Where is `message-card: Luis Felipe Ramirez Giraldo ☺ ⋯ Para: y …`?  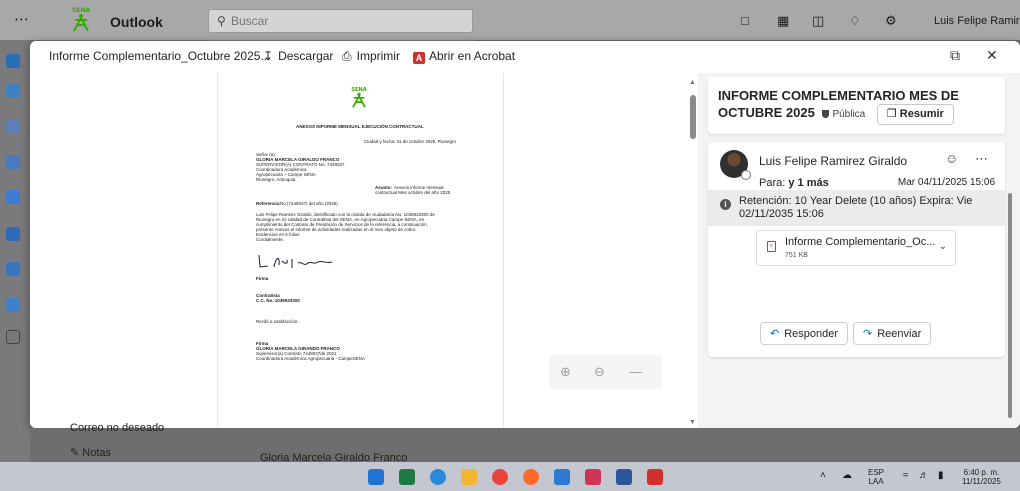
message-card: Luis Felipe Ramirez Giraldo ☺ ⋯ Para: y … is located at coordinates (856, 249).